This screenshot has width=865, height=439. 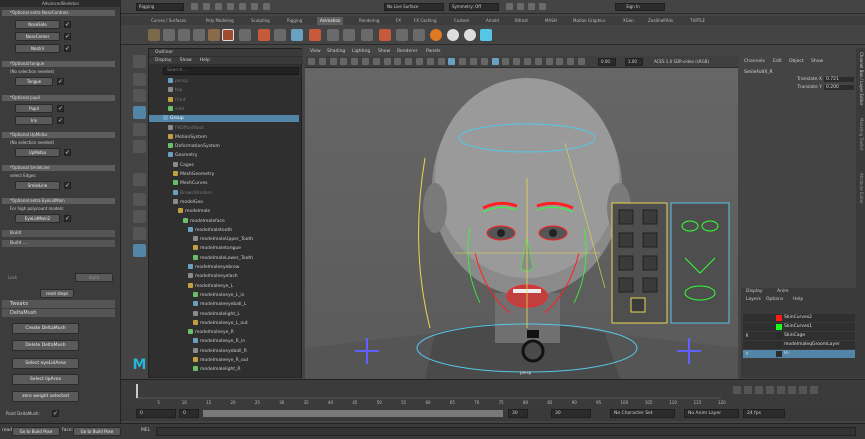 I want to click on tab-zooshelfadv: ZooShelfAdv, so click(x=660, y=21).